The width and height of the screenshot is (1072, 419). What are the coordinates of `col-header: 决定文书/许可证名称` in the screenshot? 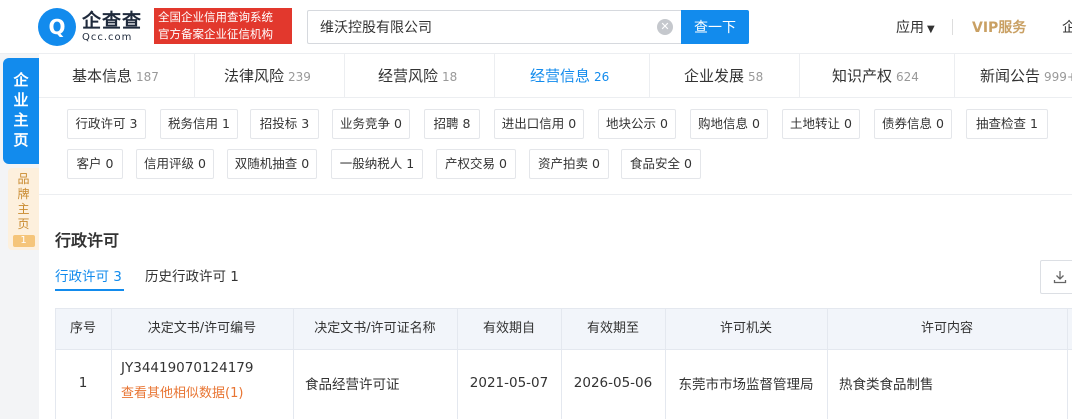 It's located at (375, 328).